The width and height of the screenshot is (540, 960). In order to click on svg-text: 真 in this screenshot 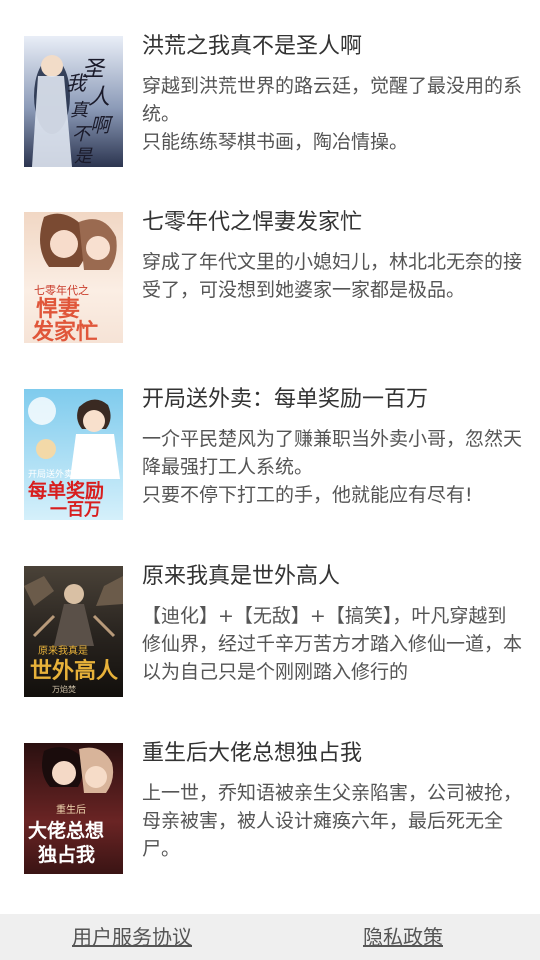, I will do `click(80, 110)`.